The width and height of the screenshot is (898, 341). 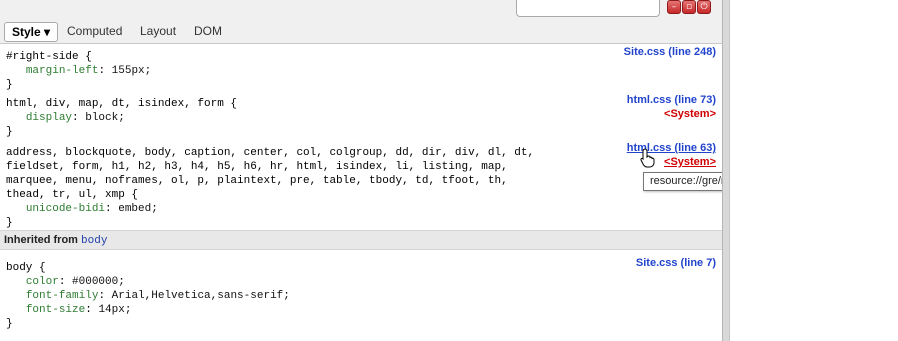 I want to click on source-link: Site.css (line 7), so click(x=676, y=263).